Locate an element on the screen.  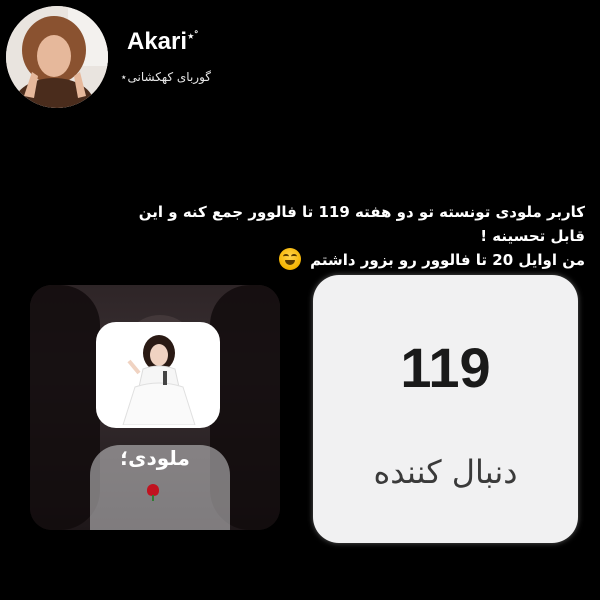
avatar-photo is located at coordinates (57, 57).